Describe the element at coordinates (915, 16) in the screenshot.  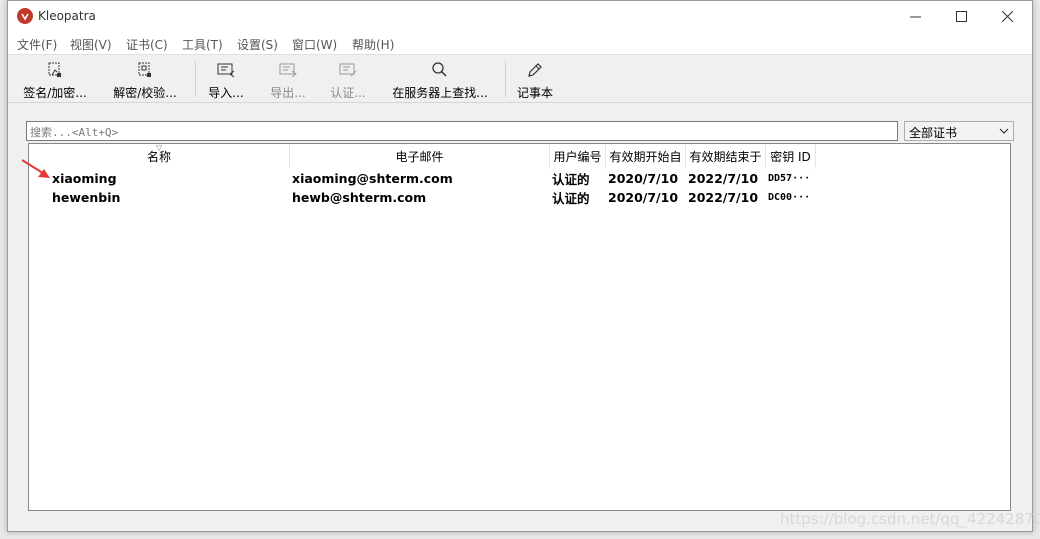
I see `minimize-button` at that location.